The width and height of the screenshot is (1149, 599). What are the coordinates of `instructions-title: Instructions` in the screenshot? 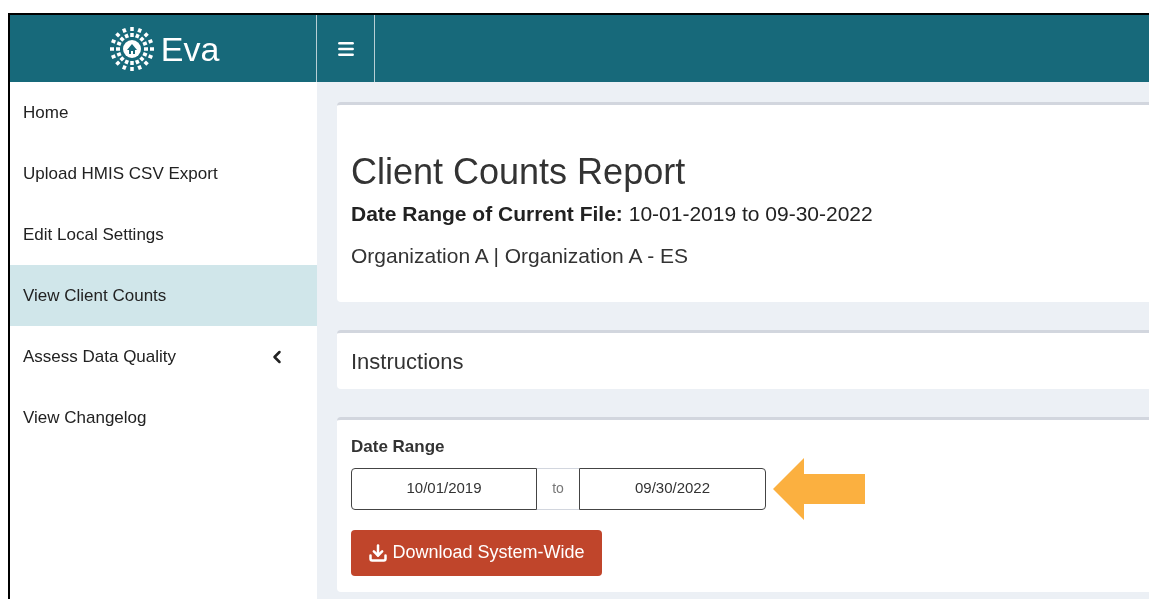 It's located at (407, 361).